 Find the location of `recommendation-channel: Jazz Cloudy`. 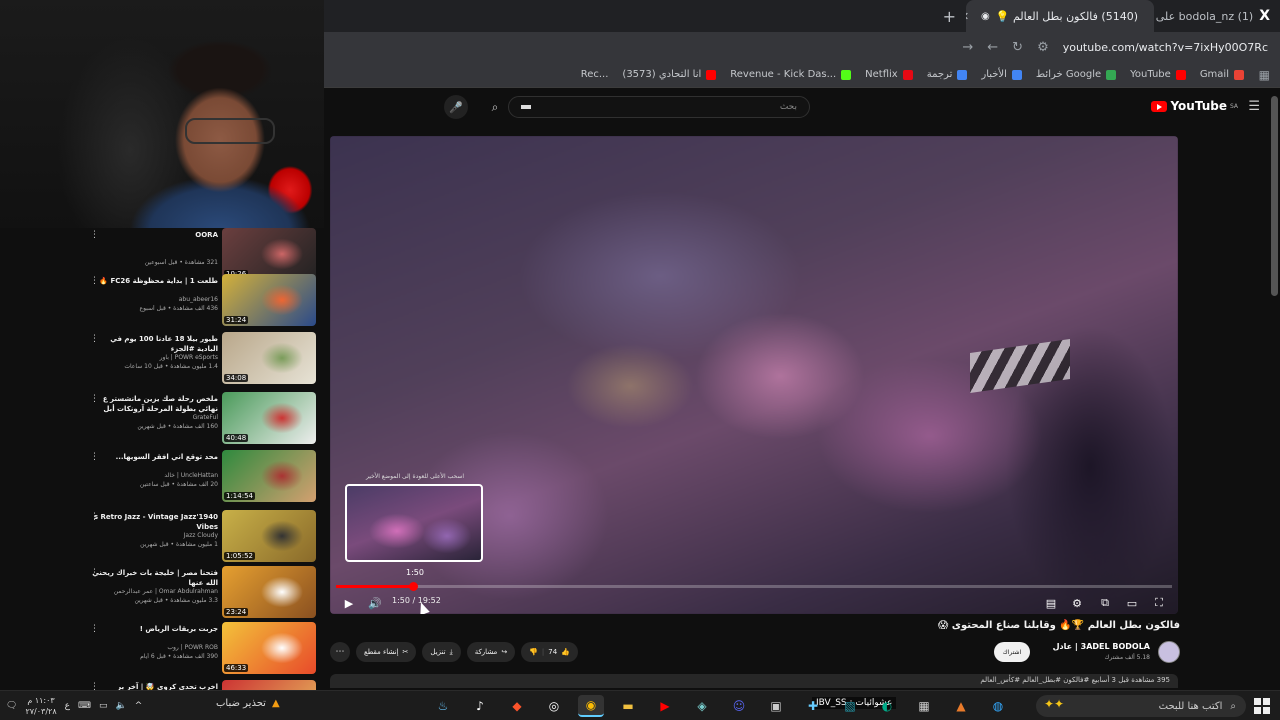

recommendation-channel: Jazz Cloudy is located at coordinates (153, 535).